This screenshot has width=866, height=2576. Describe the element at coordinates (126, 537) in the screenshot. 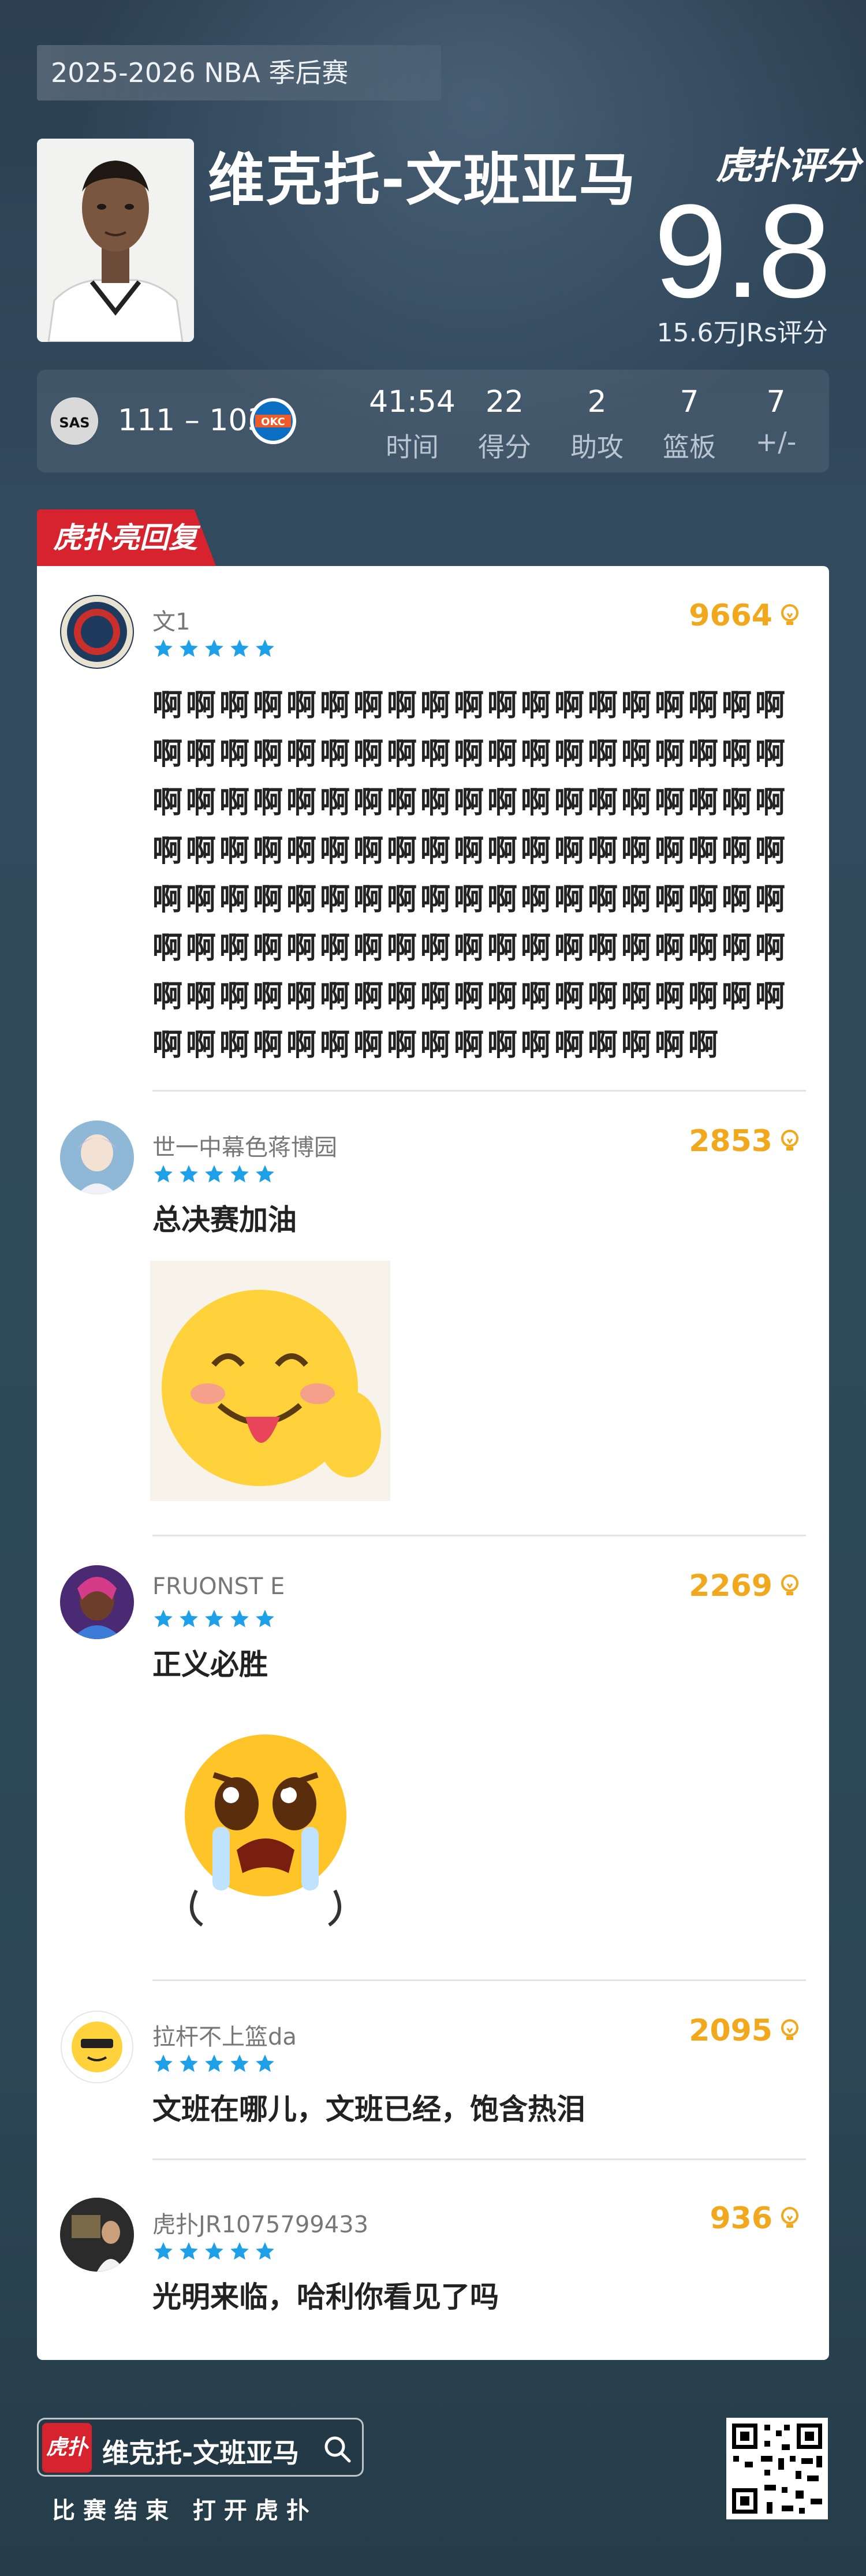

I see `highlight-replies-tab: 虎扑亮回复` at that location.